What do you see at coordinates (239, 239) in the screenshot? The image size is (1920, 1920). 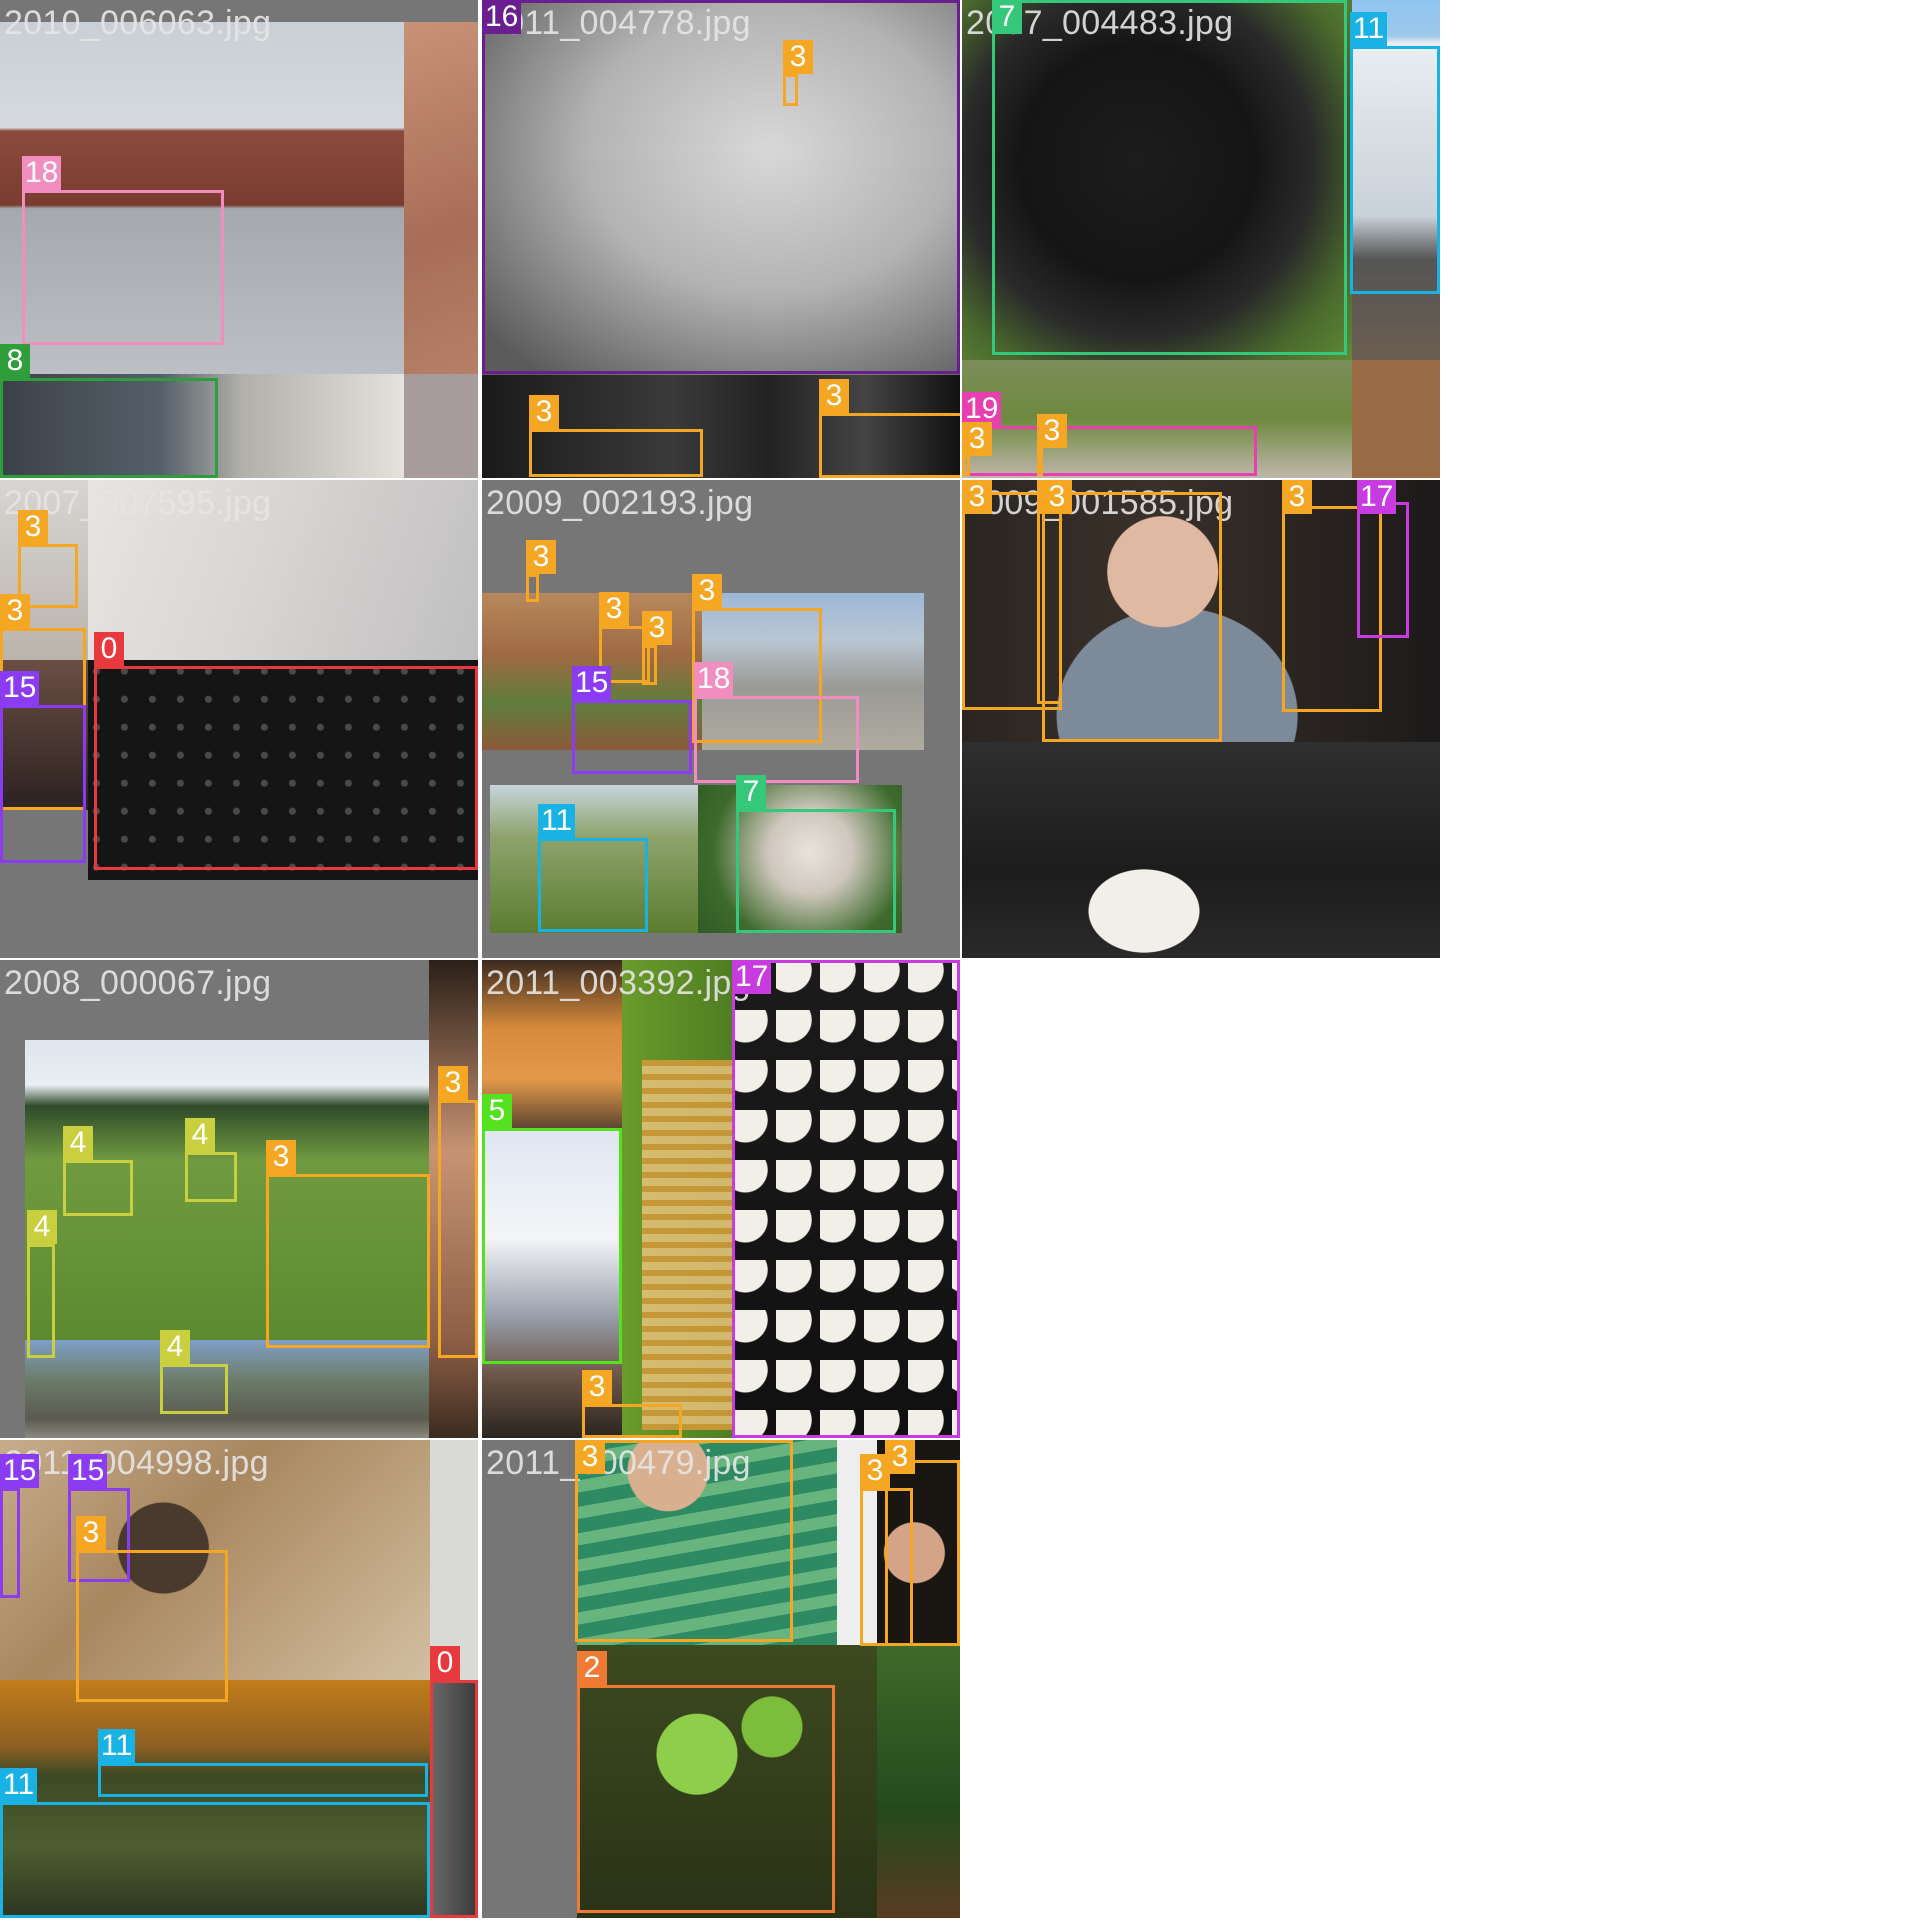 I see `mosaic-tile: 2010_006063.jpg 18 8` at bounding box center [239, 239].